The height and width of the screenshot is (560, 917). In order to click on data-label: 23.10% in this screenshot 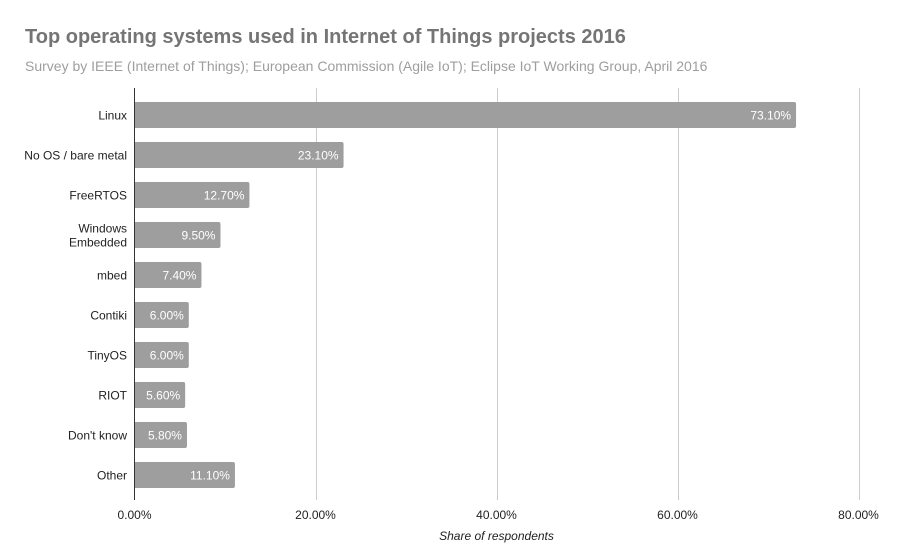, I will do `click(318, 156)`.